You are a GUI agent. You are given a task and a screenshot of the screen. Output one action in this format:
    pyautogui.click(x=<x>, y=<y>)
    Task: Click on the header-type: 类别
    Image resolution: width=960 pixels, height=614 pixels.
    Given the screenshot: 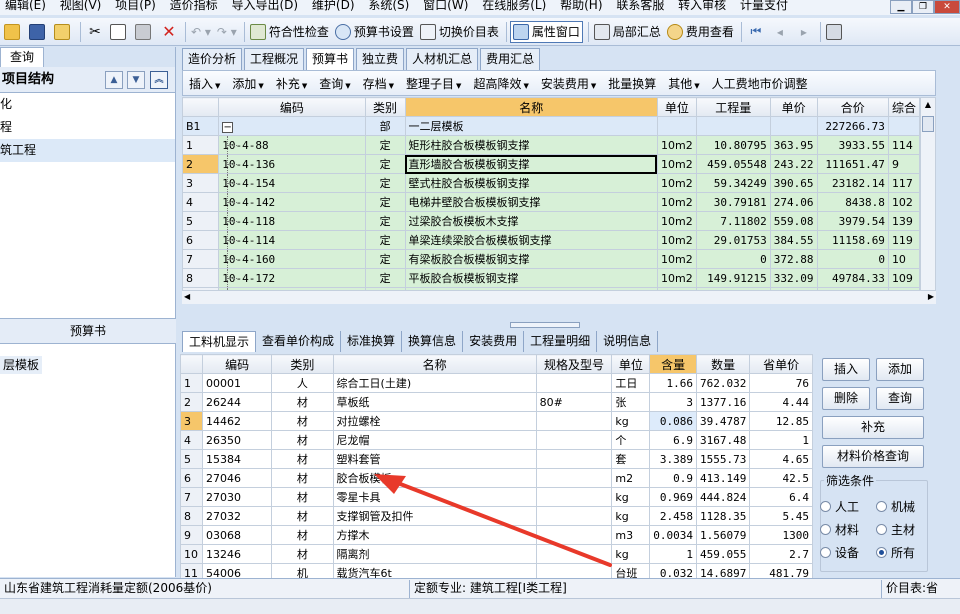 What is the action you would take?
    pyautogui.click(x=385, y=107)
    